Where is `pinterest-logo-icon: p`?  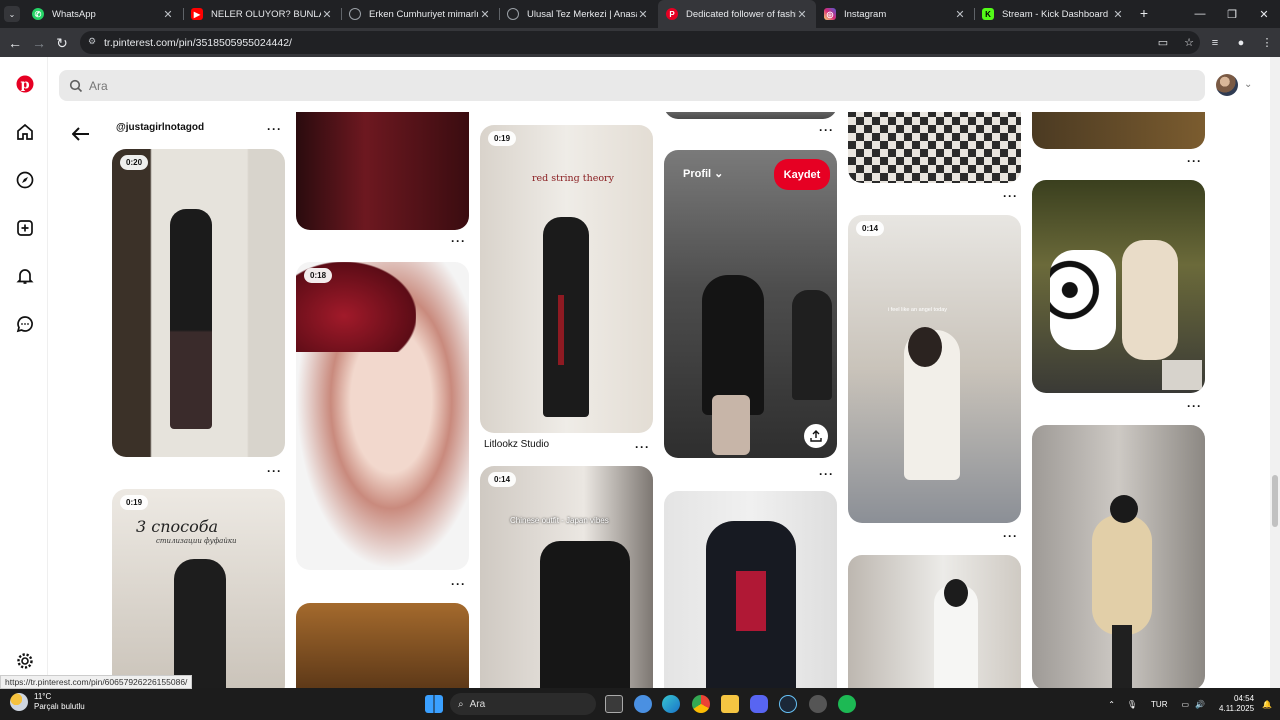 pinterest-logo-icon: p is located at coordinates (25, 84).